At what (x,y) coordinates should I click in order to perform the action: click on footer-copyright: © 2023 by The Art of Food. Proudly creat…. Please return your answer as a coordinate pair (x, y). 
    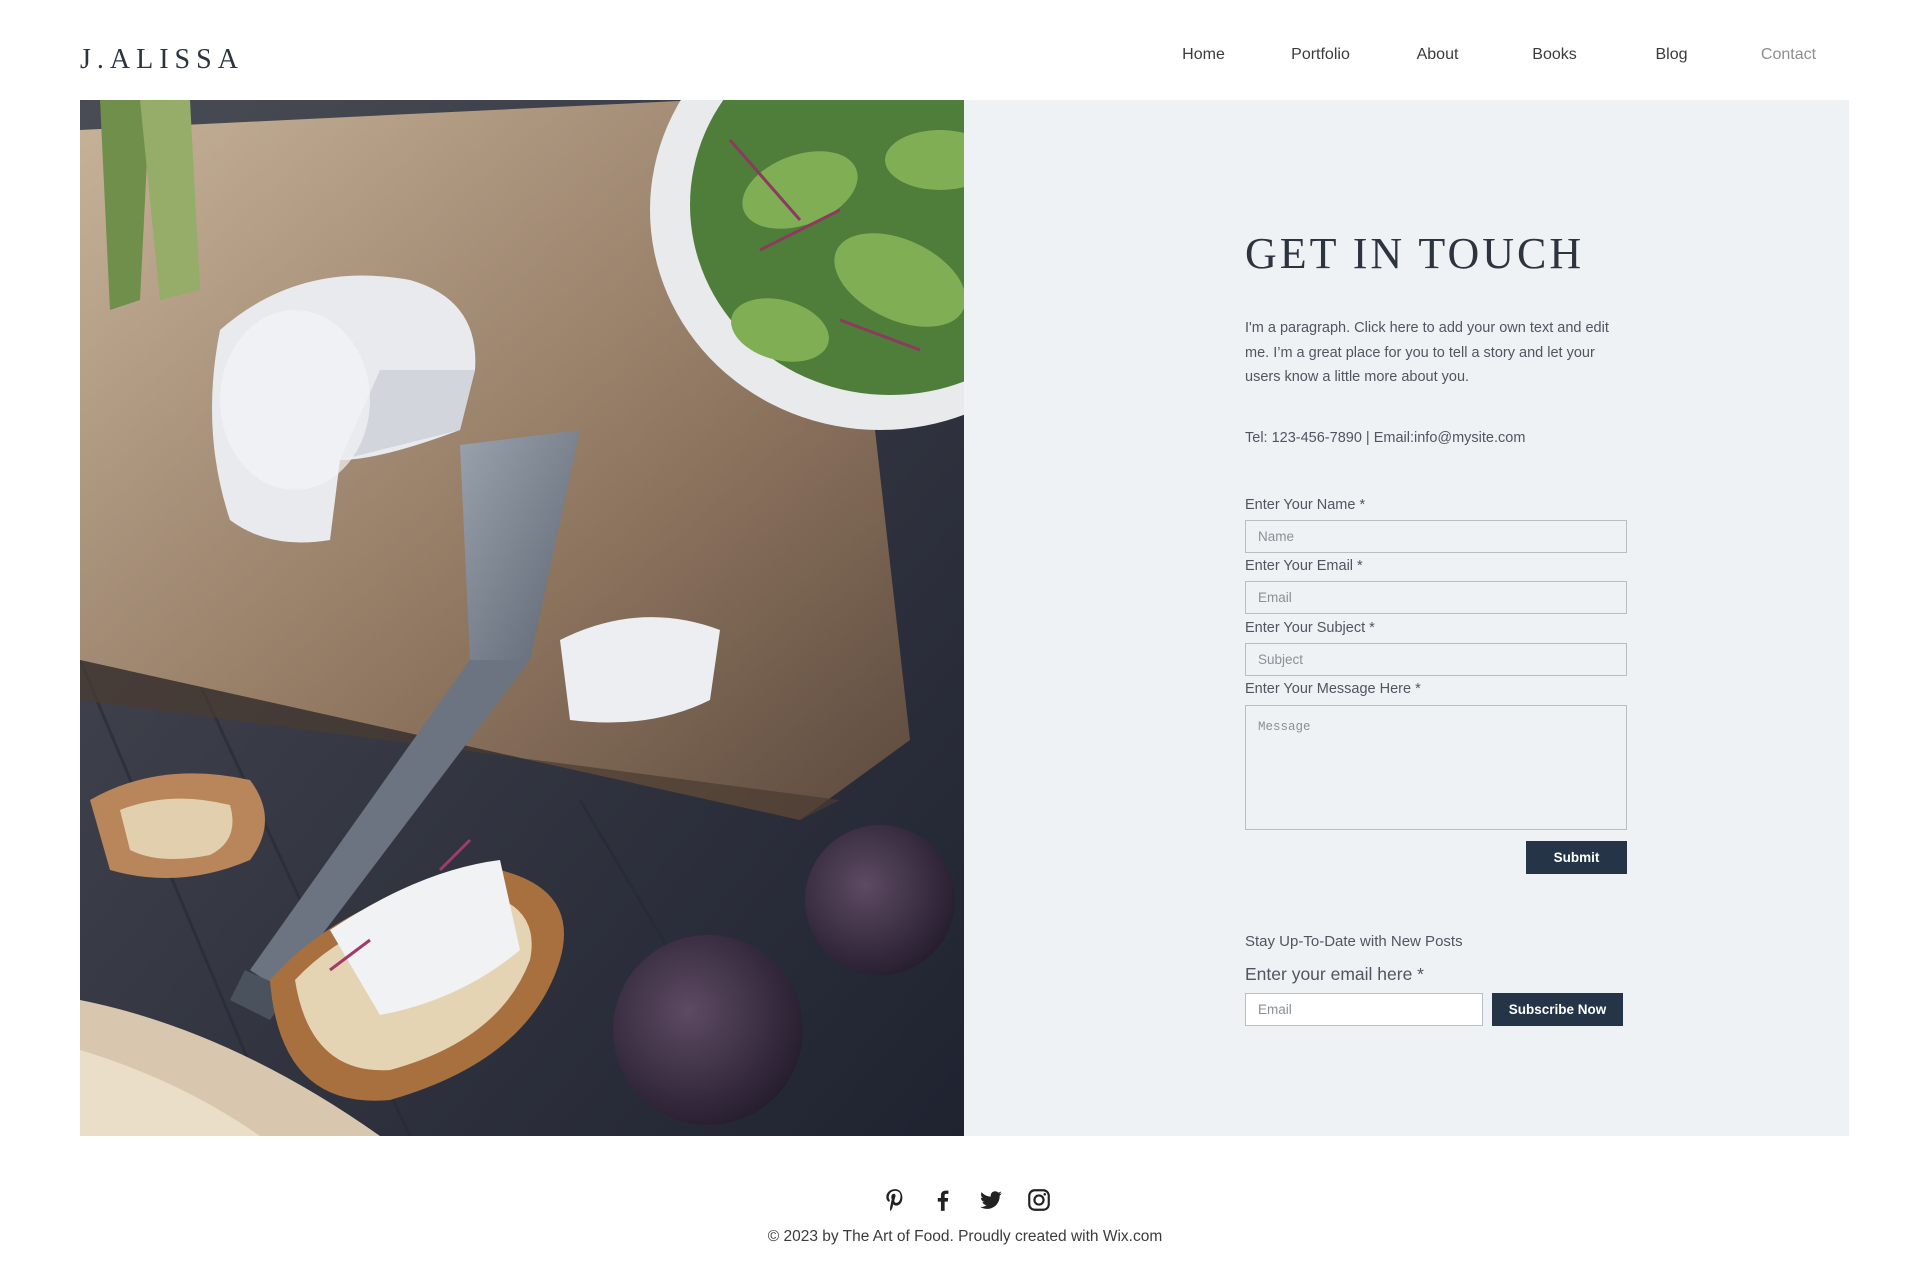
    Looking at the image, I should click on (965, 1236).